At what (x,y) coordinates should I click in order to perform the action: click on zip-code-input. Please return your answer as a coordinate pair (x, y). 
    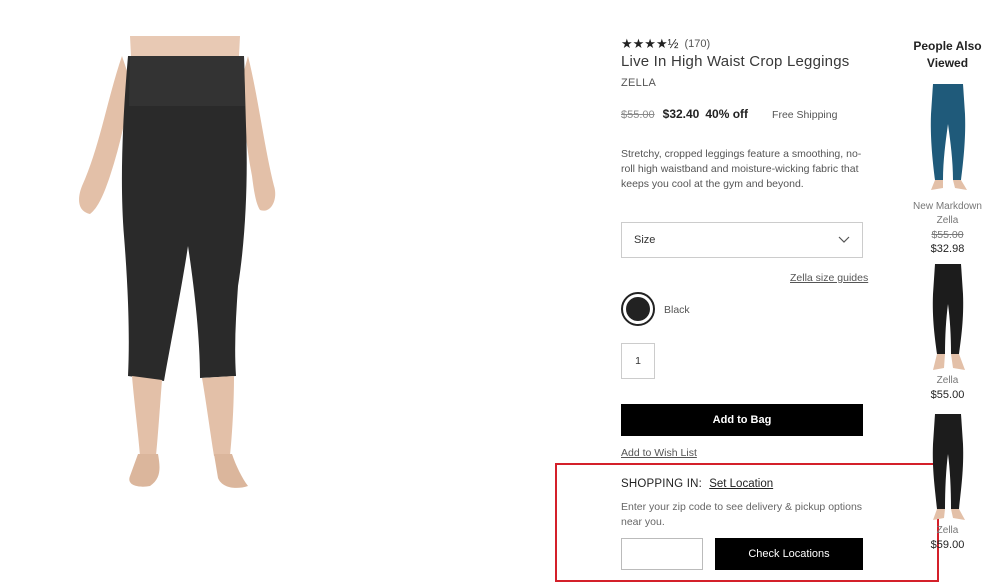
    Looking at the image, I should click on (662, 554).